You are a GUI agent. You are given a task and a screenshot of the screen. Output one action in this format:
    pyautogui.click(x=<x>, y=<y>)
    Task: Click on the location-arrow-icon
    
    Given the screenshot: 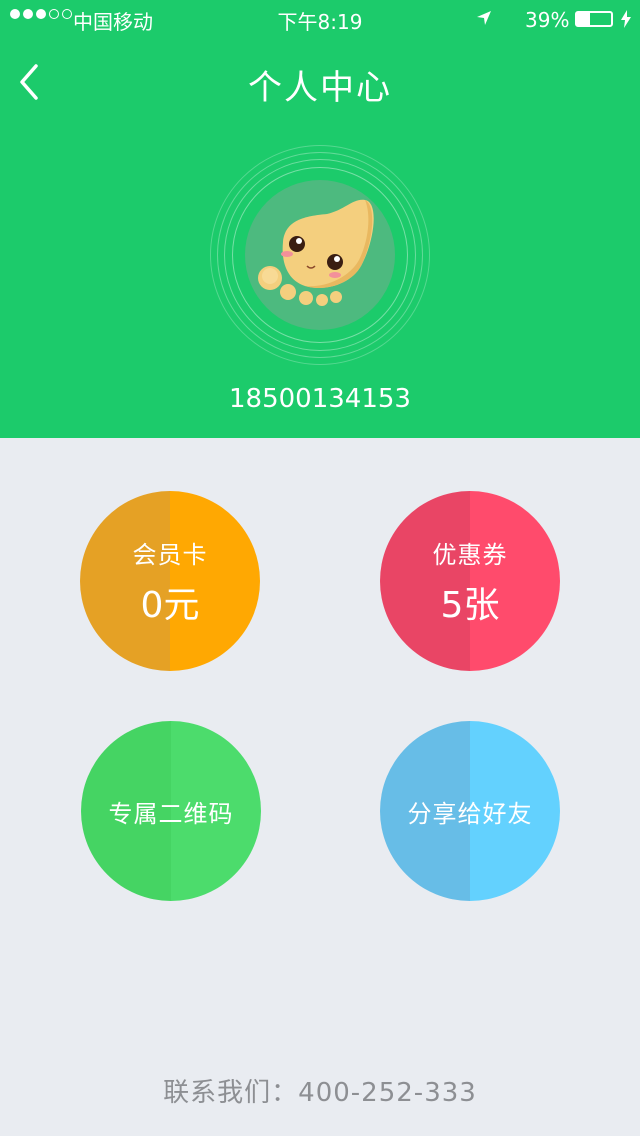 What is the action you would take?
    pyautogui.click(x=484, y=18)
    